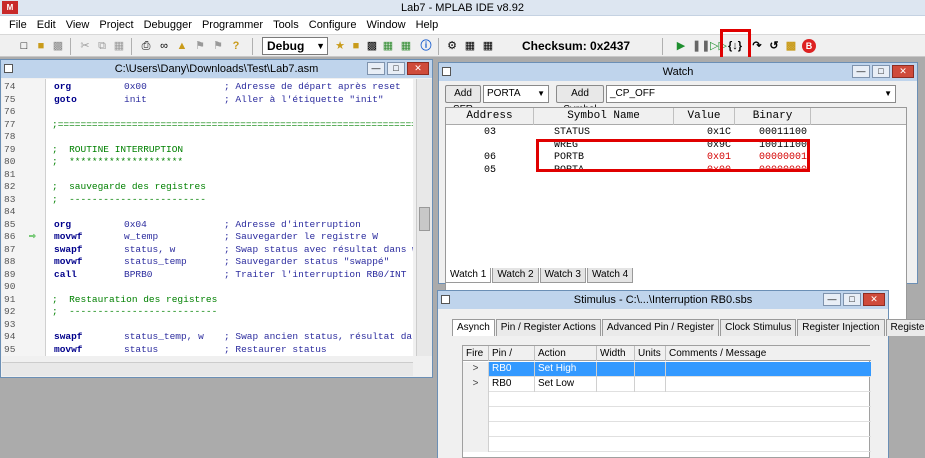 This screenshot has height=458, width=925. What do you see at coordinates (470, 46) in the screenshot?
I see `read-device-icon: ▦` at bounding box center [470, 46].